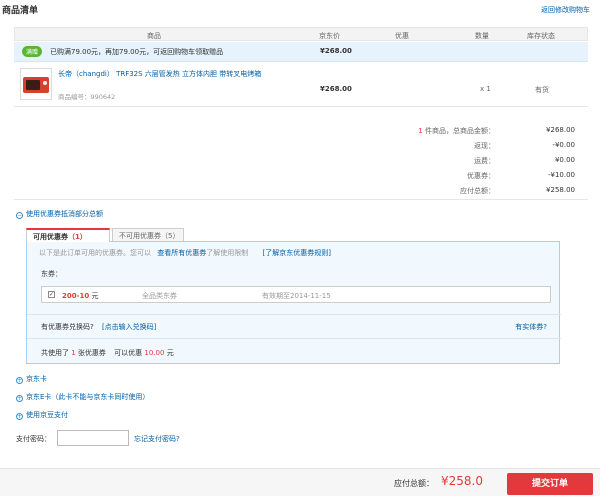 The height and width of the screenshot is (496, 600). What do you see at coordinates (524, 145) in the screenshot?
I see `summary-row-cashback: 返现： -¥0.00` at bounding box center [524, 145].